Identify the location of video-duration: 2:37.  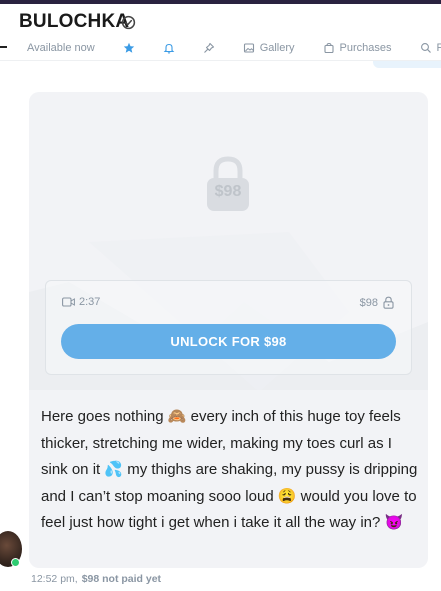
(81, 302).